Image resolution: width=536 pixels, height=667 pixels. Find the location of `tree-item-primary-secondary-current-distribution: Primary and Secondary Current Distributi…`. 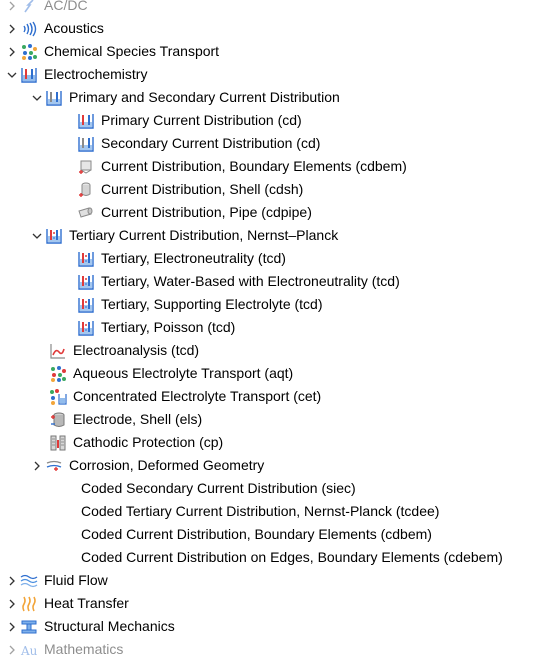

tree-item-primary-secondary-current-distribution: Primary and Secondary Current Distributi… is located at coordinates (268, 97).